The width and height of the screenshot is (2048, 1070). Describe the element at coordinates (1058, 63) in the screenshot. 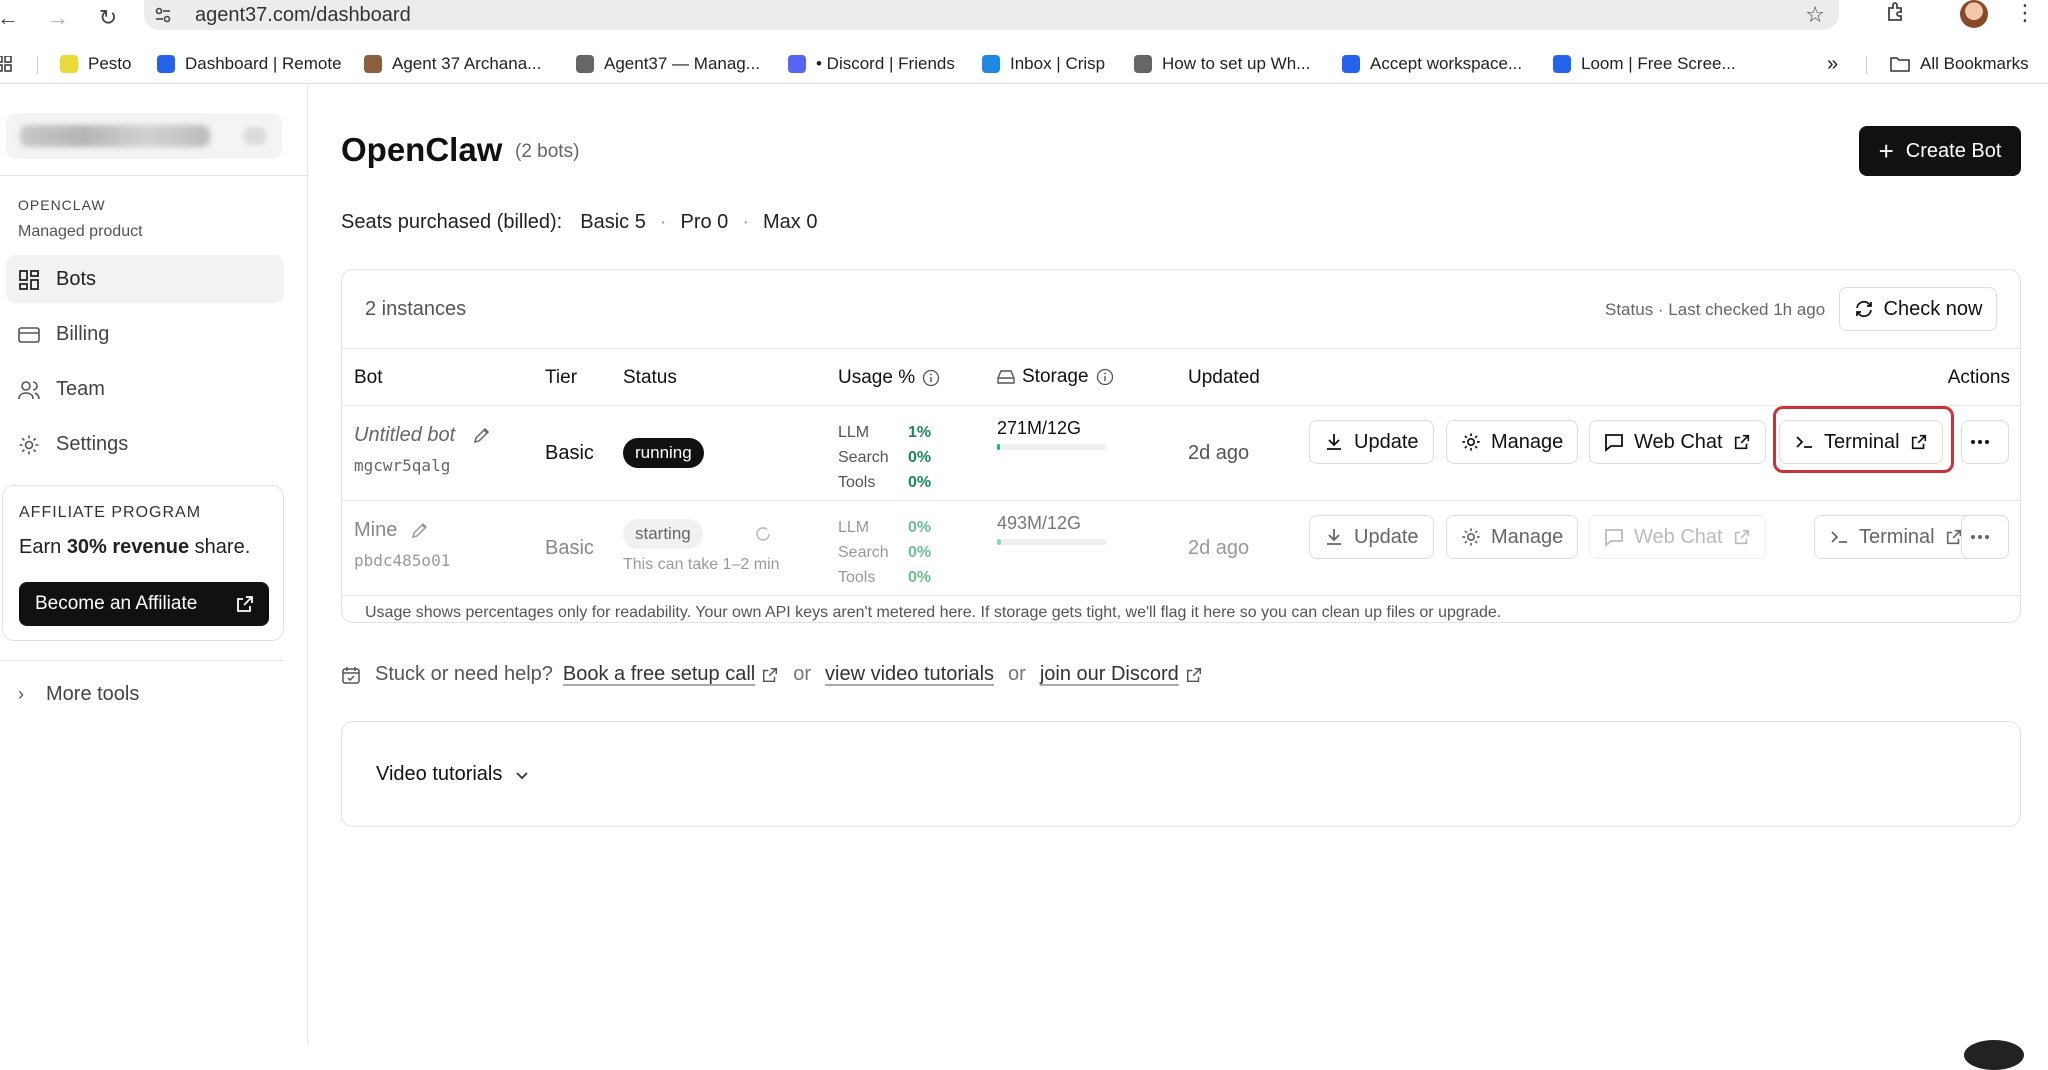

I see `bookmark-label: Inbox | Crisp` at that location.